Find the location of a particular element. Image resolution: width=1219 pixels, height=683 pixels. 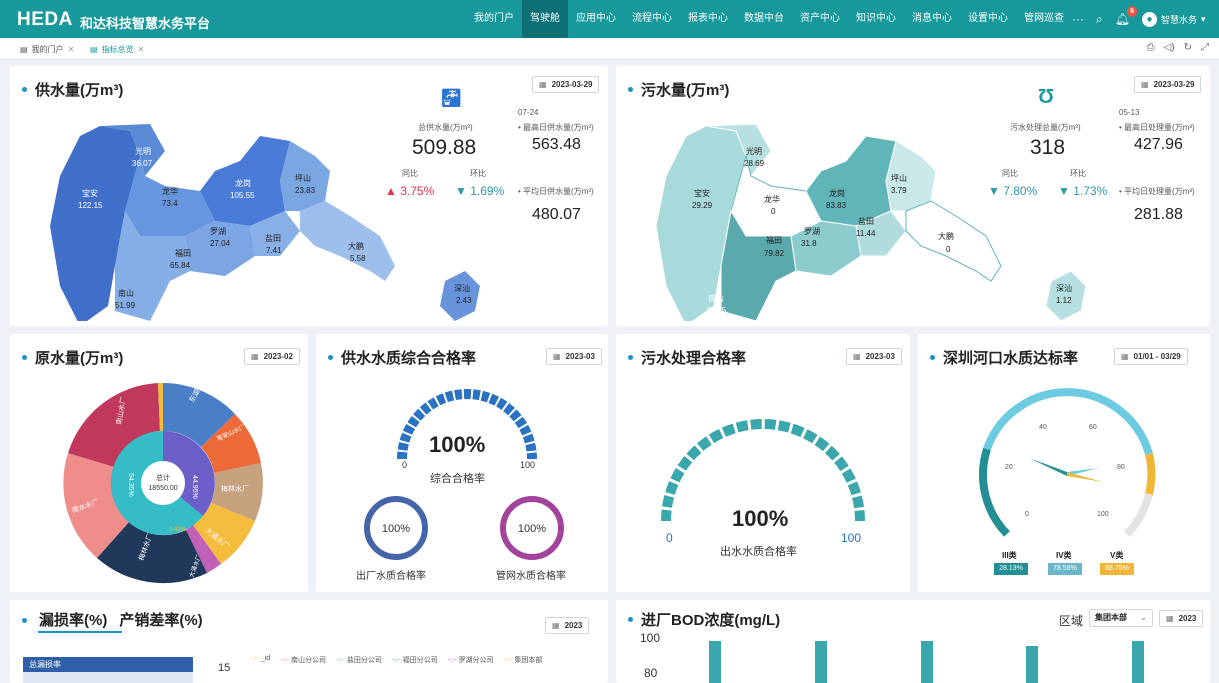

nav-reports: 报表中心 is located at coordinates (708, 19).